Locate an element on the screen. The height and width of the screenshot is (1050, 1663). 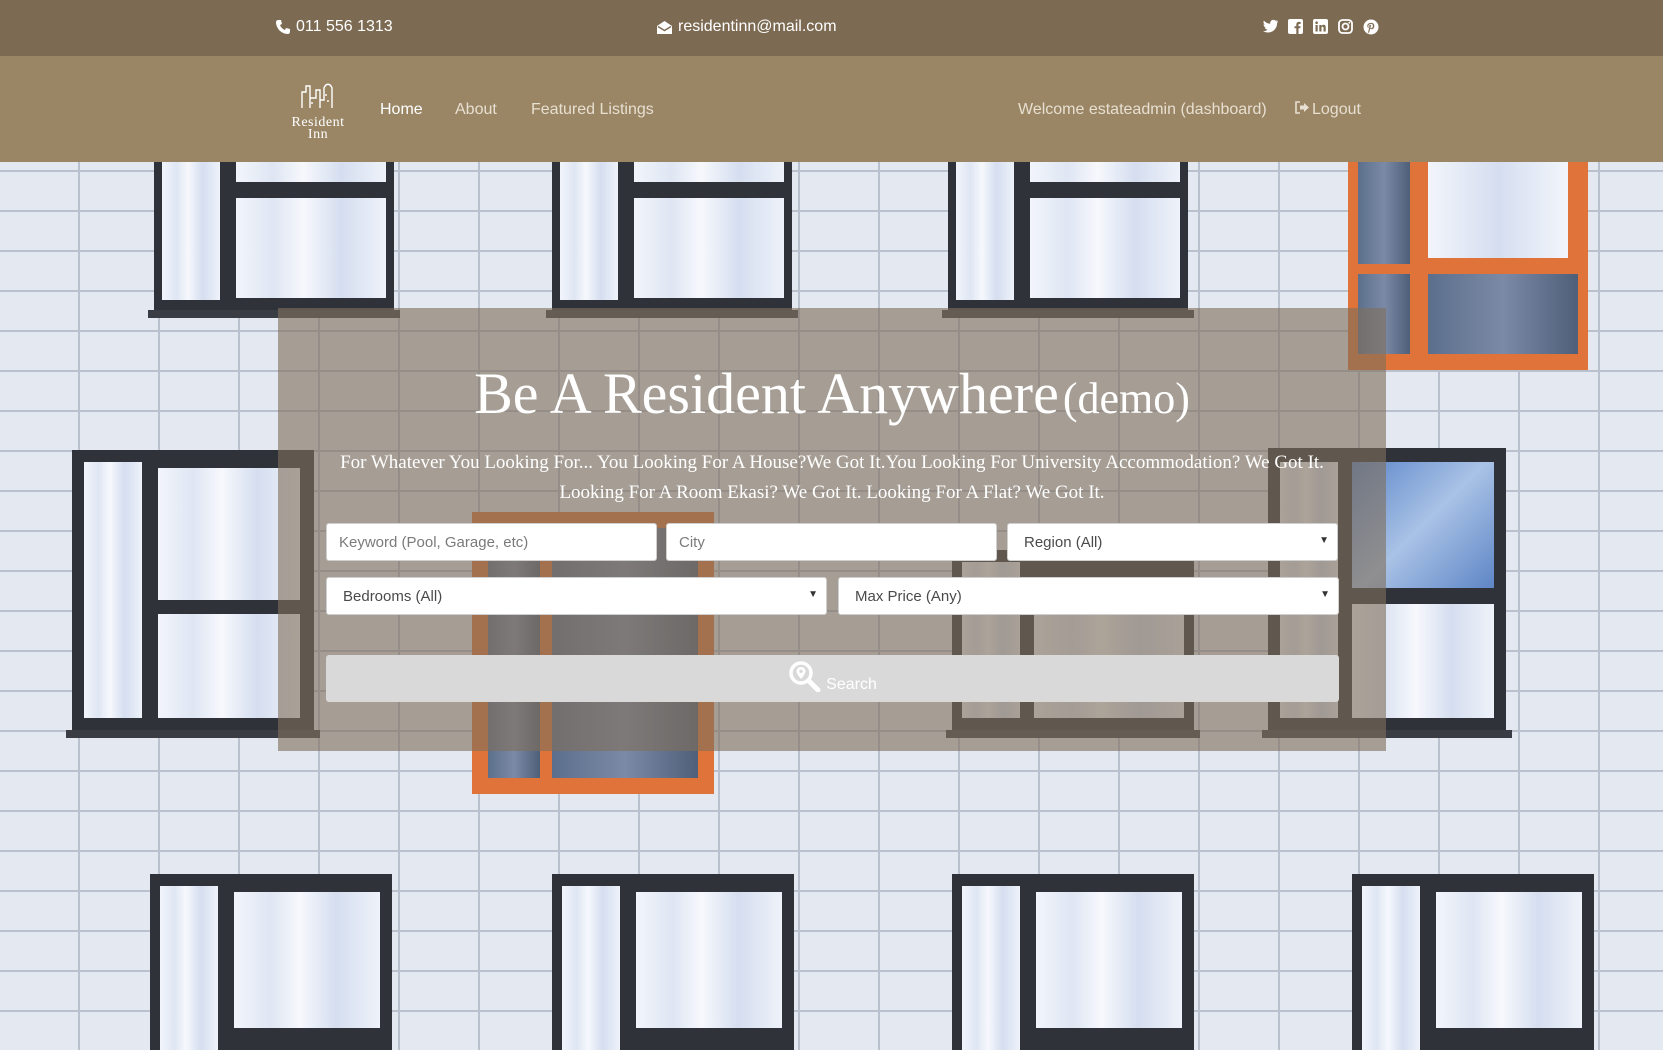
email-contact: residentinn@mail.com is located at coordinates (746, 27).